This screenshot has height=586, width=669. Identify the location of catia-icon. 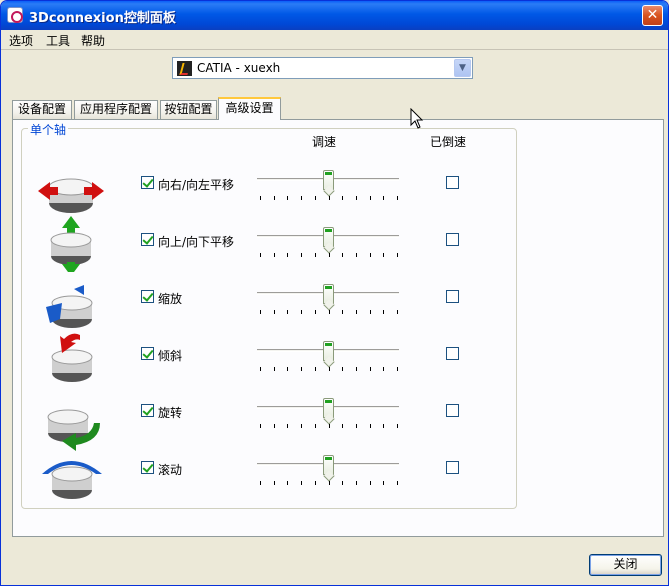
(184, 68).